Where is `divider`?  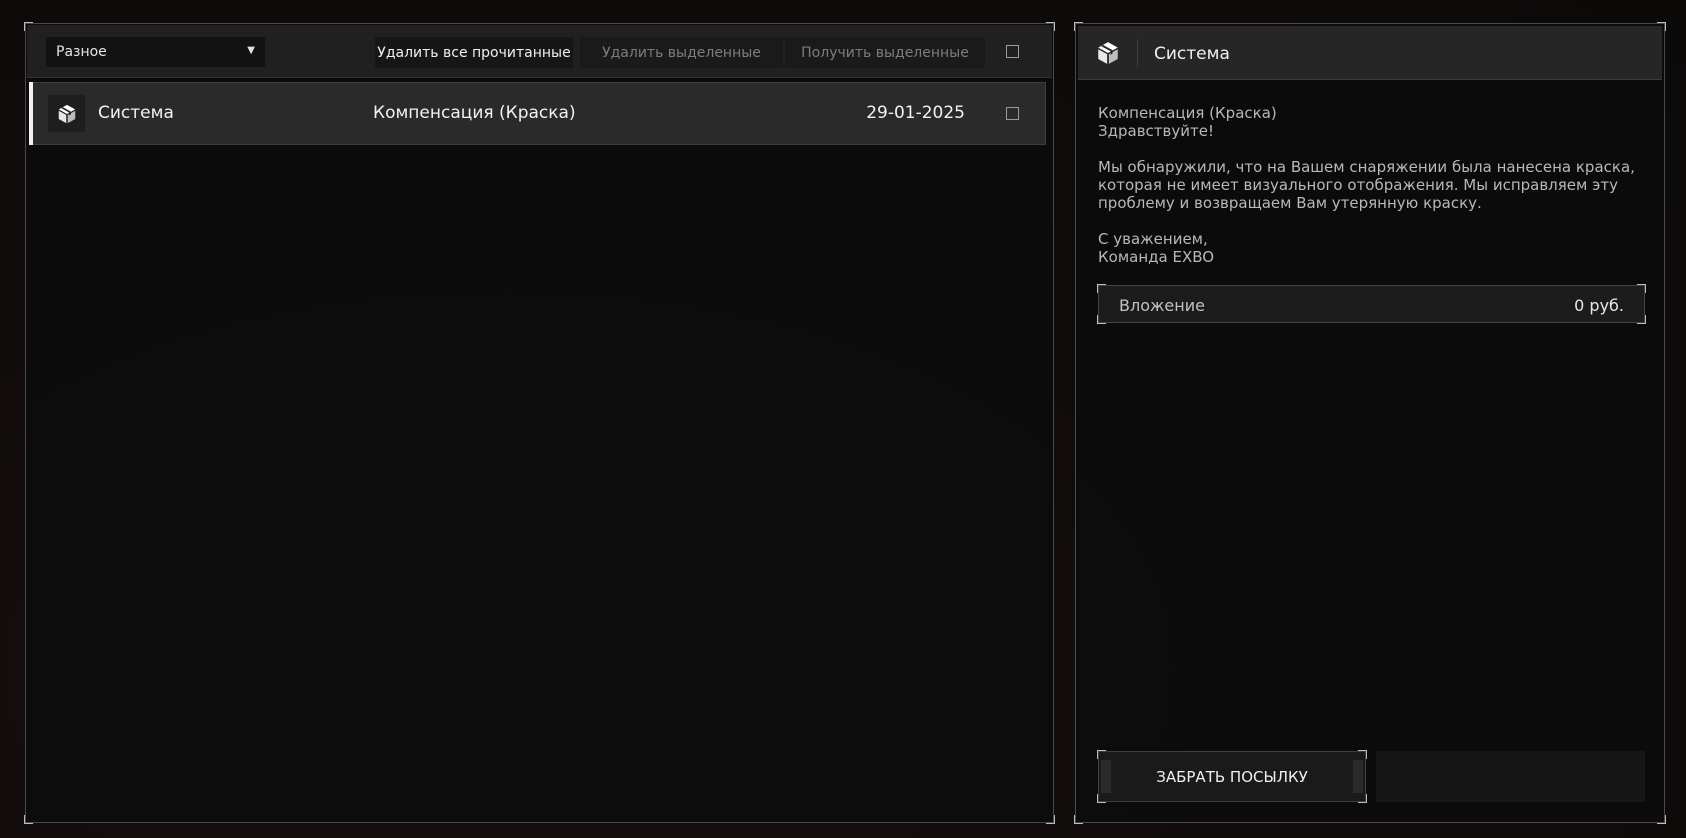 divider is located at coordinates (1137, 53).